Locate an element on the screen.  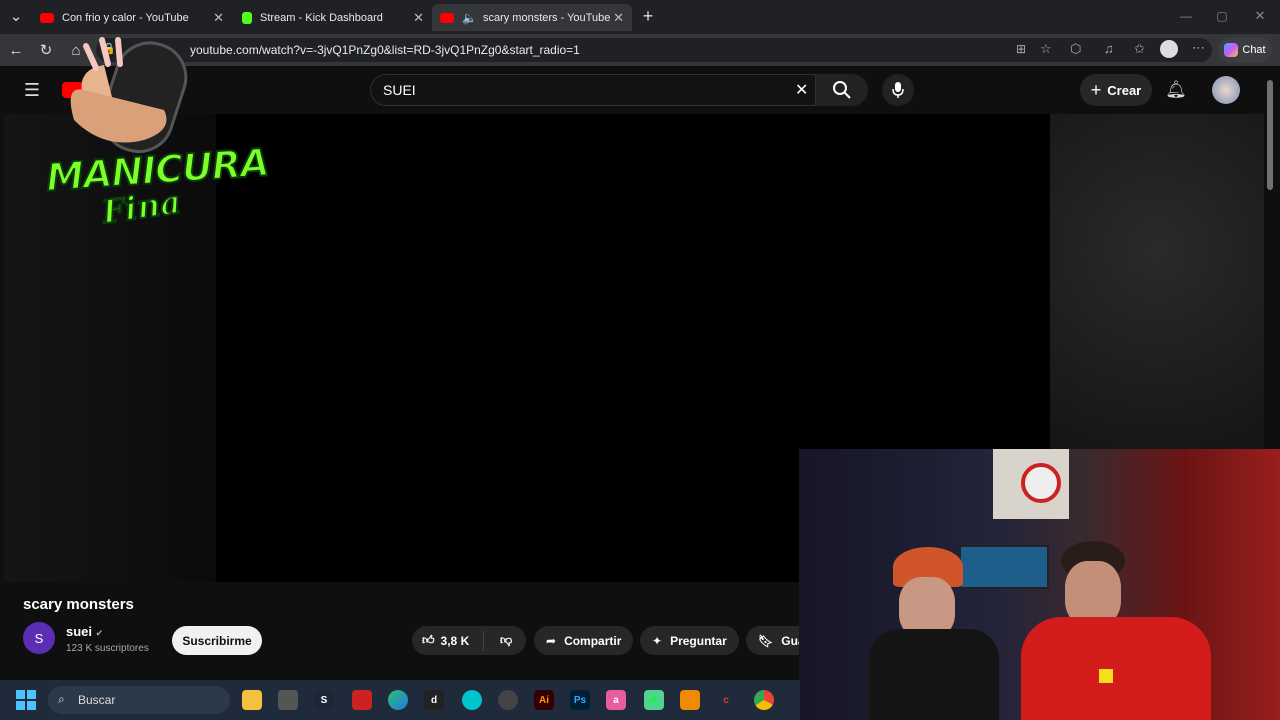
channel-initial: S is located at coordinates (39, 638).